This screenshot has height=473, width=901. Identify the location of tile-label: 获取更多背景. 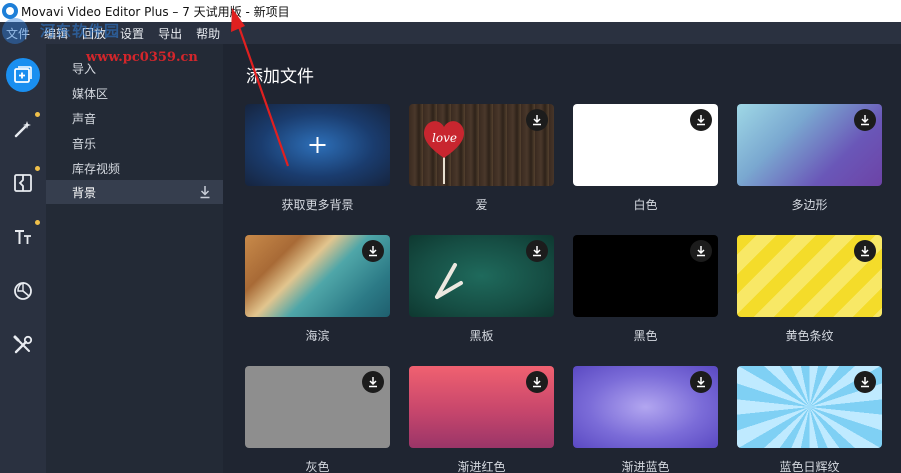
(317, 205).